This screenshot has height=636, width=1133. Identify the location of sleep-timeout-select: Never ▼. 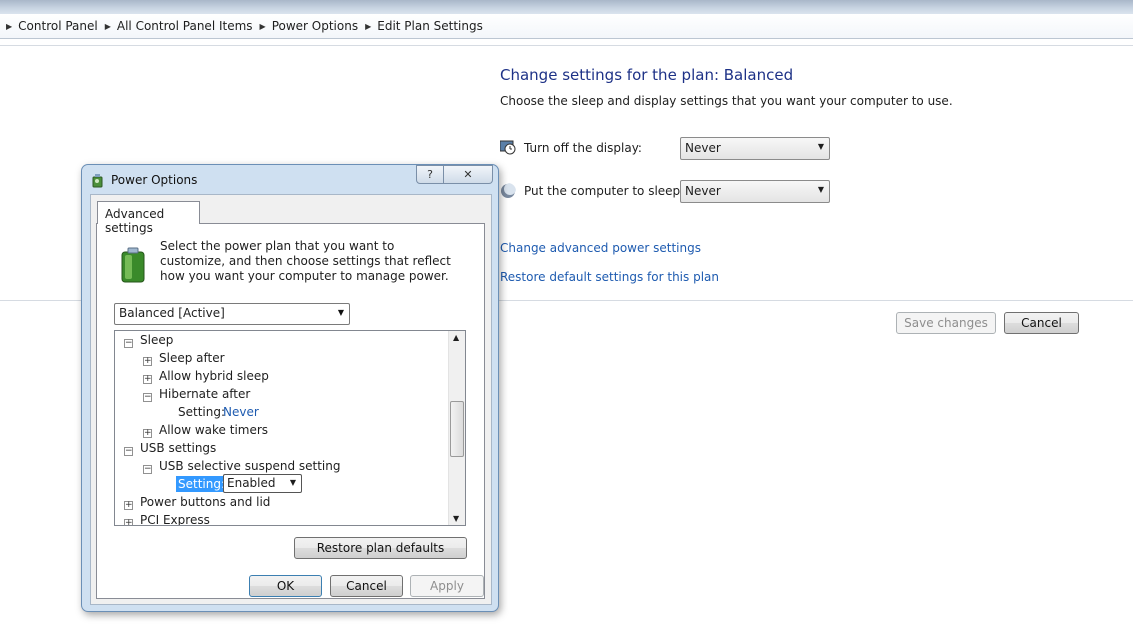
(755, 191).